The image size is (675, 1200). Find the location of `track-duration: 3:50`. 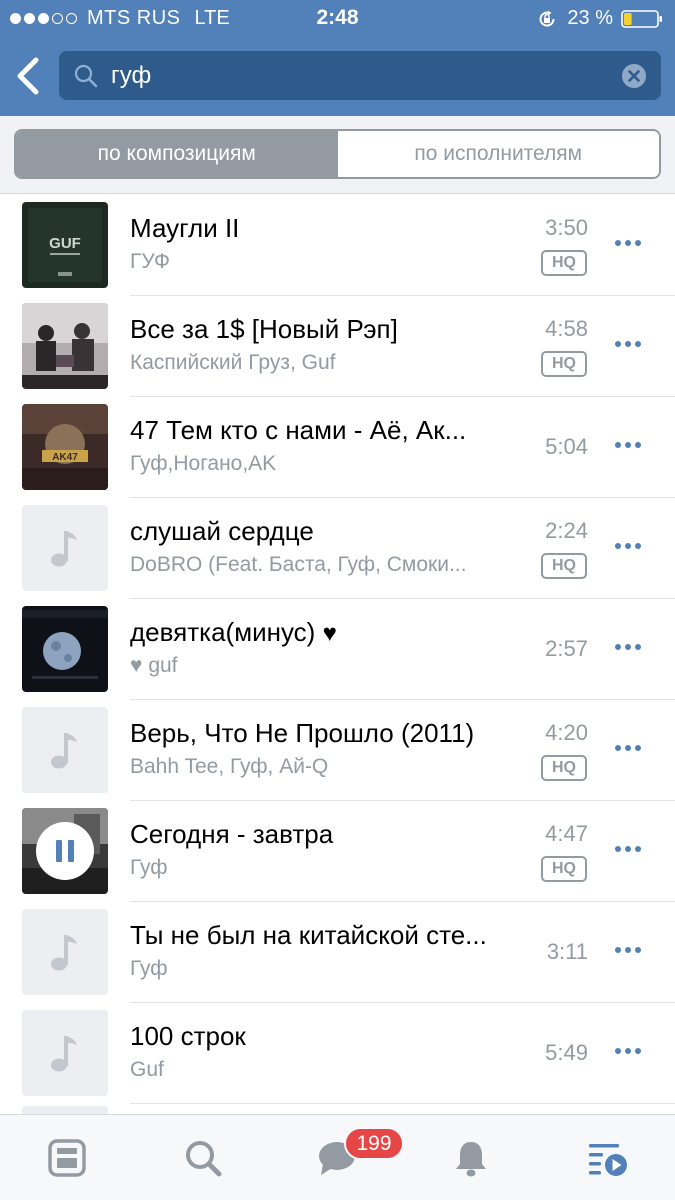

track-duration: 3:50 is located at coordinates (566, 227).